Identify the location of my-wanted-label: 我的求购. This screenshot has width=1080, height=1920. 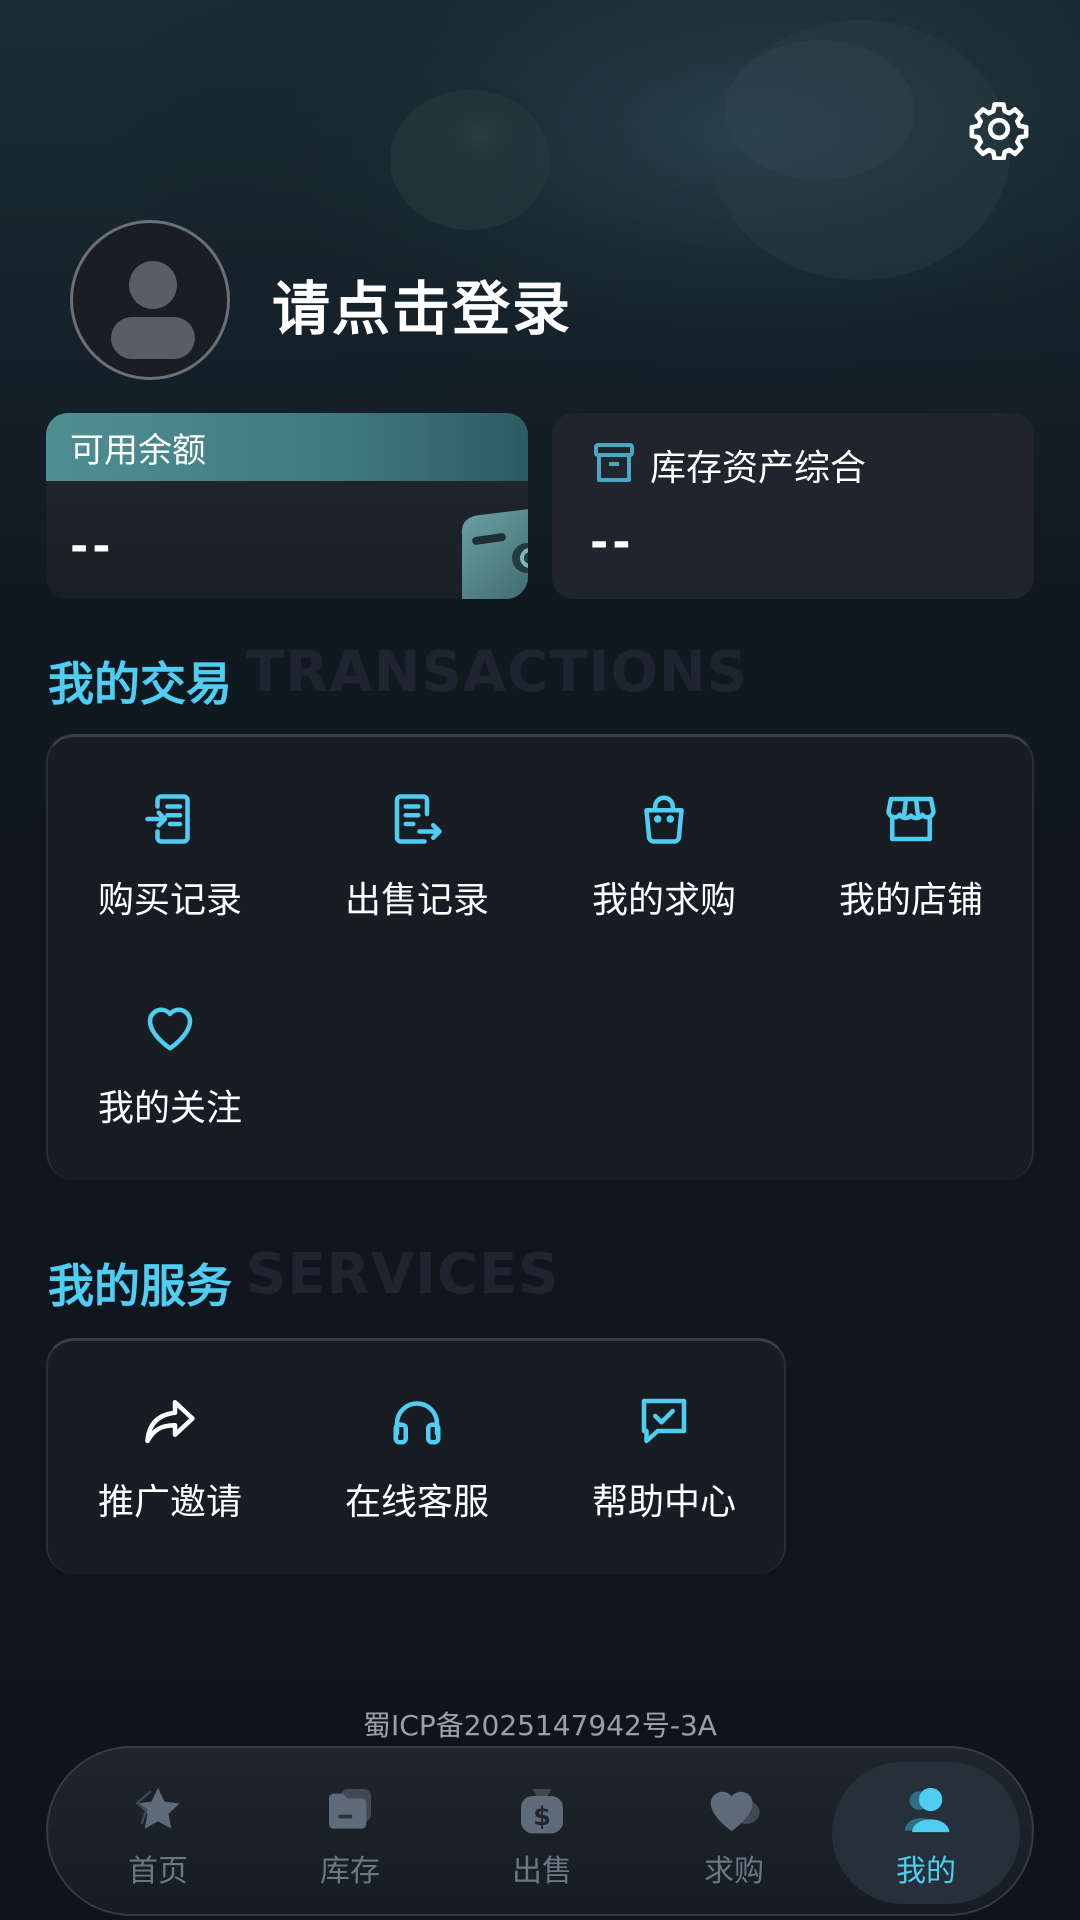
(663, 900).